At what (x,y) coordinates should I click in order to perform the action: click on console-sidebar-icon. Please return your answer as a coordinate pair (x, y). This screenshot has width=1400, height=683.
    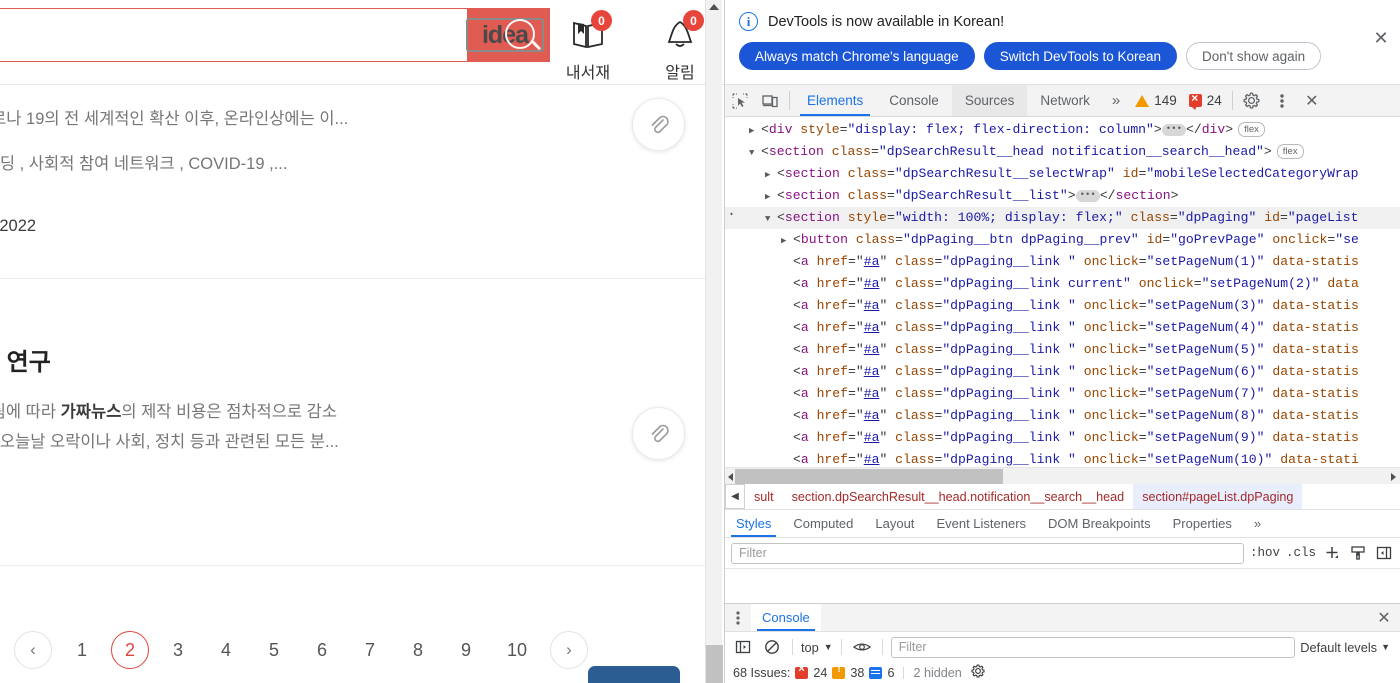
    Looking at the image, I should click on (743, 647).